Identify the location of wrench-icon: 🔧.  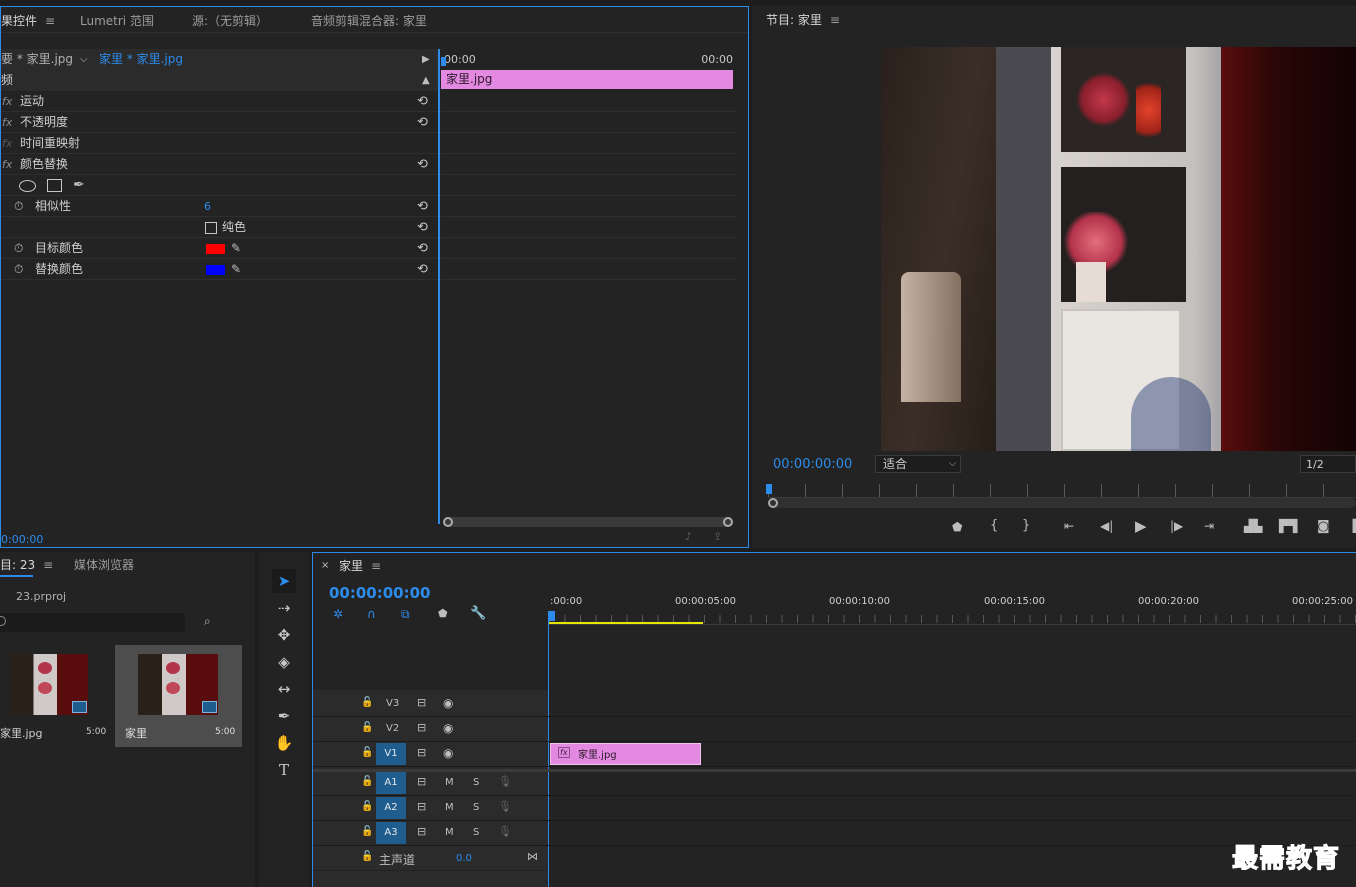
(478, 613).